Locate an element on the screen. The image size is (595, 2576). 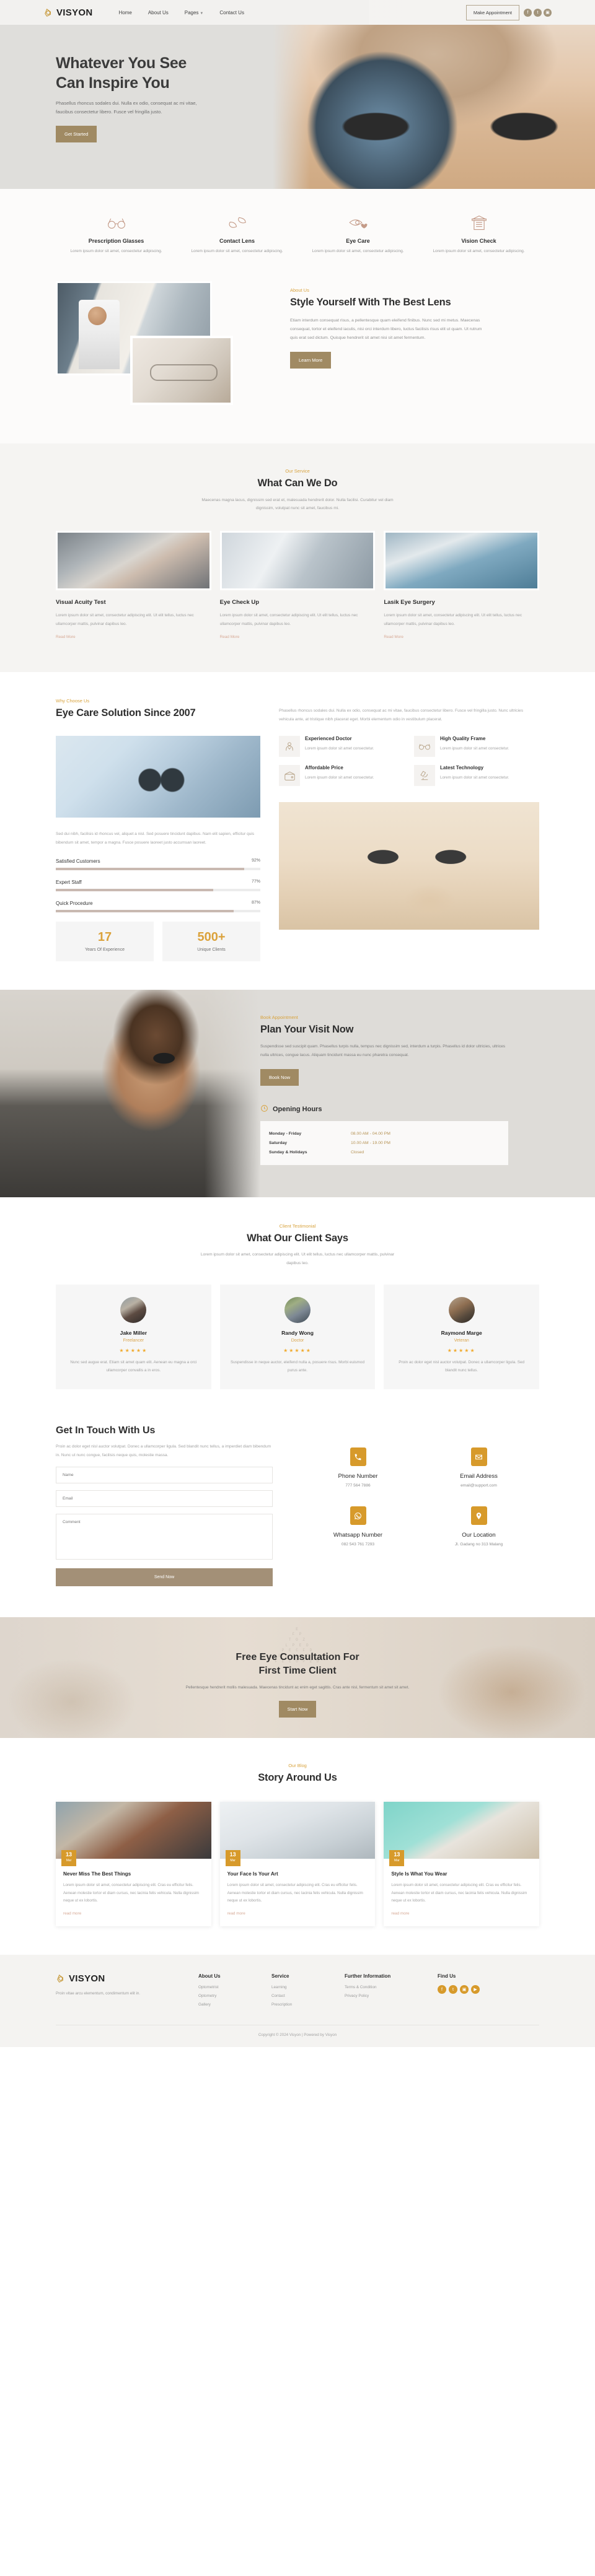
hero-title: Whatever You See Can Inspire You is located at coordinates (297, 73).